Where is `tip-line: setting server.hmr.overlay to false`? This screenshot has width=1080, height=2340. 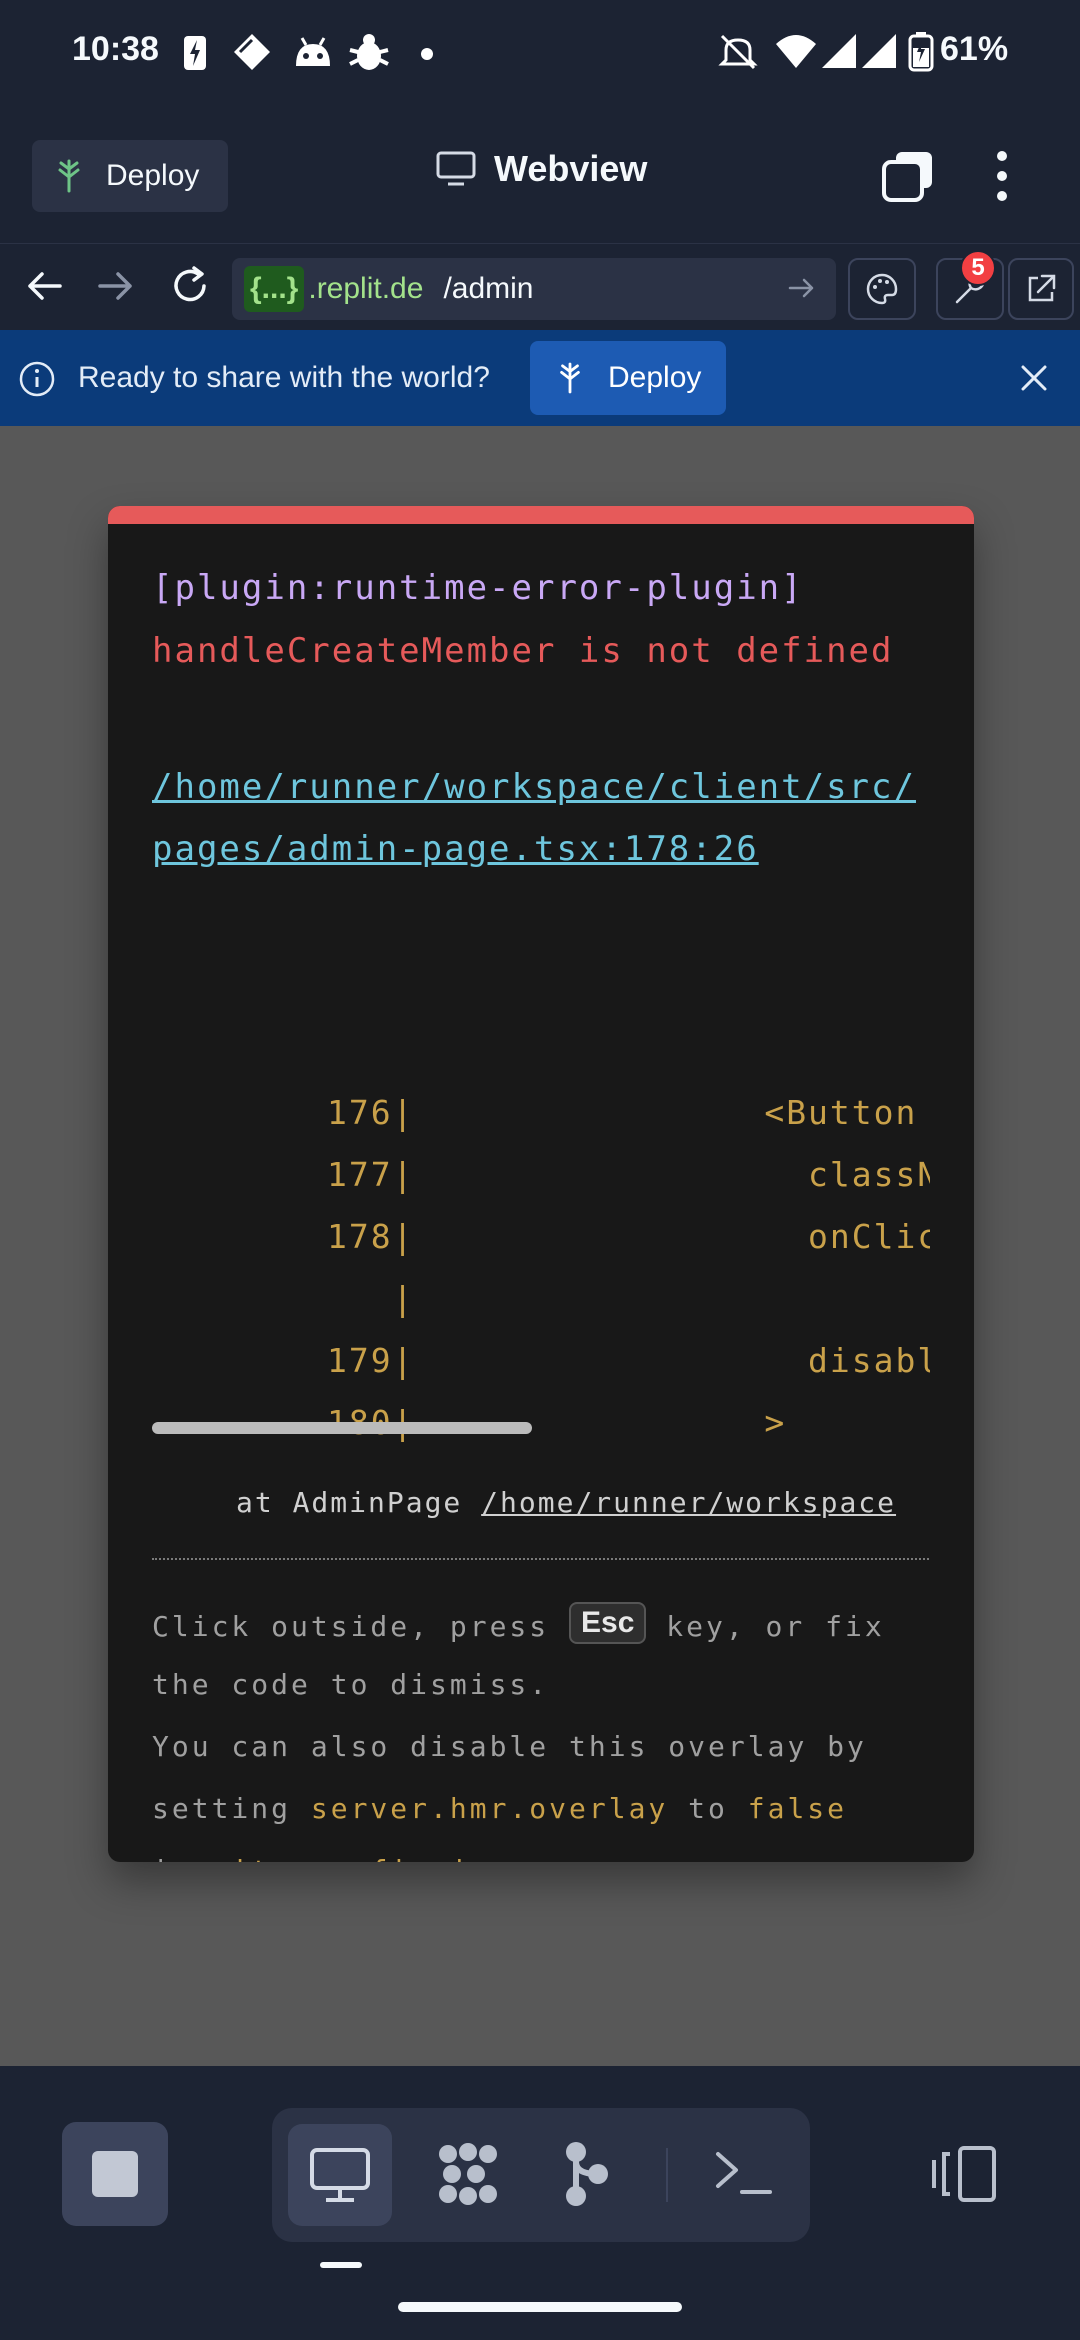
tip-line: setting server.hmr.overlay to false is located at coordinates (500, 1808).